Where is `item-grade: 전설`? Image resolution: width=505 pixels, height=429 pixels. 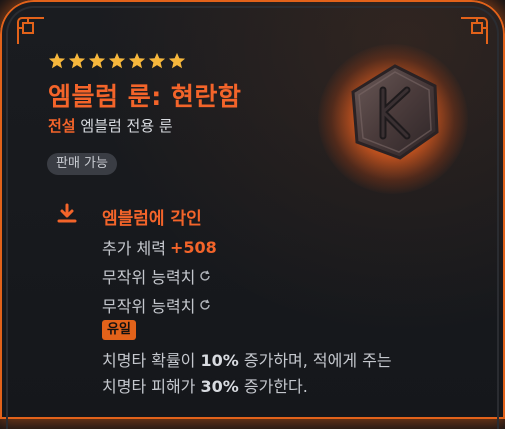
item-grade: 전설 is located at coordinates (62, 126).